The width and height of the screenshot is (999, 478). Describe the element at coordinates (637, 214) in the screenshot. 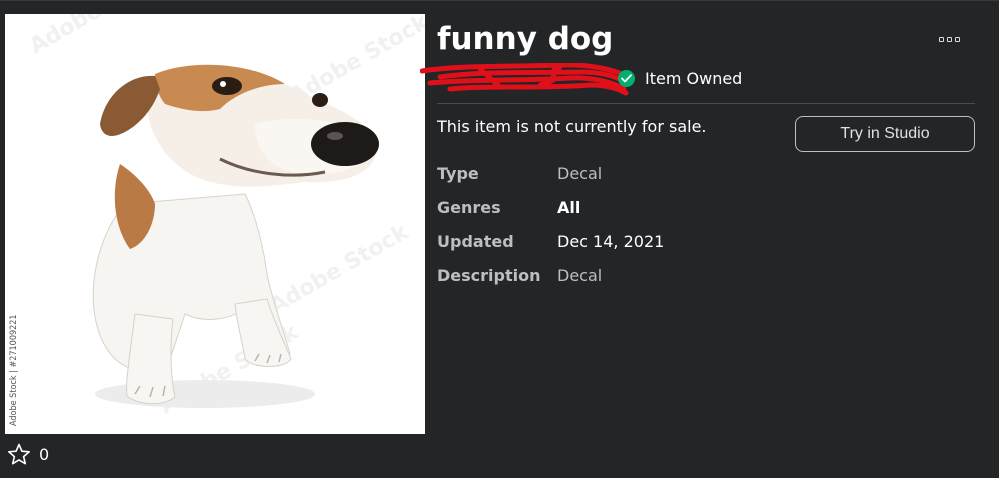

I see `detail-row-genres: Genres All` at that location.